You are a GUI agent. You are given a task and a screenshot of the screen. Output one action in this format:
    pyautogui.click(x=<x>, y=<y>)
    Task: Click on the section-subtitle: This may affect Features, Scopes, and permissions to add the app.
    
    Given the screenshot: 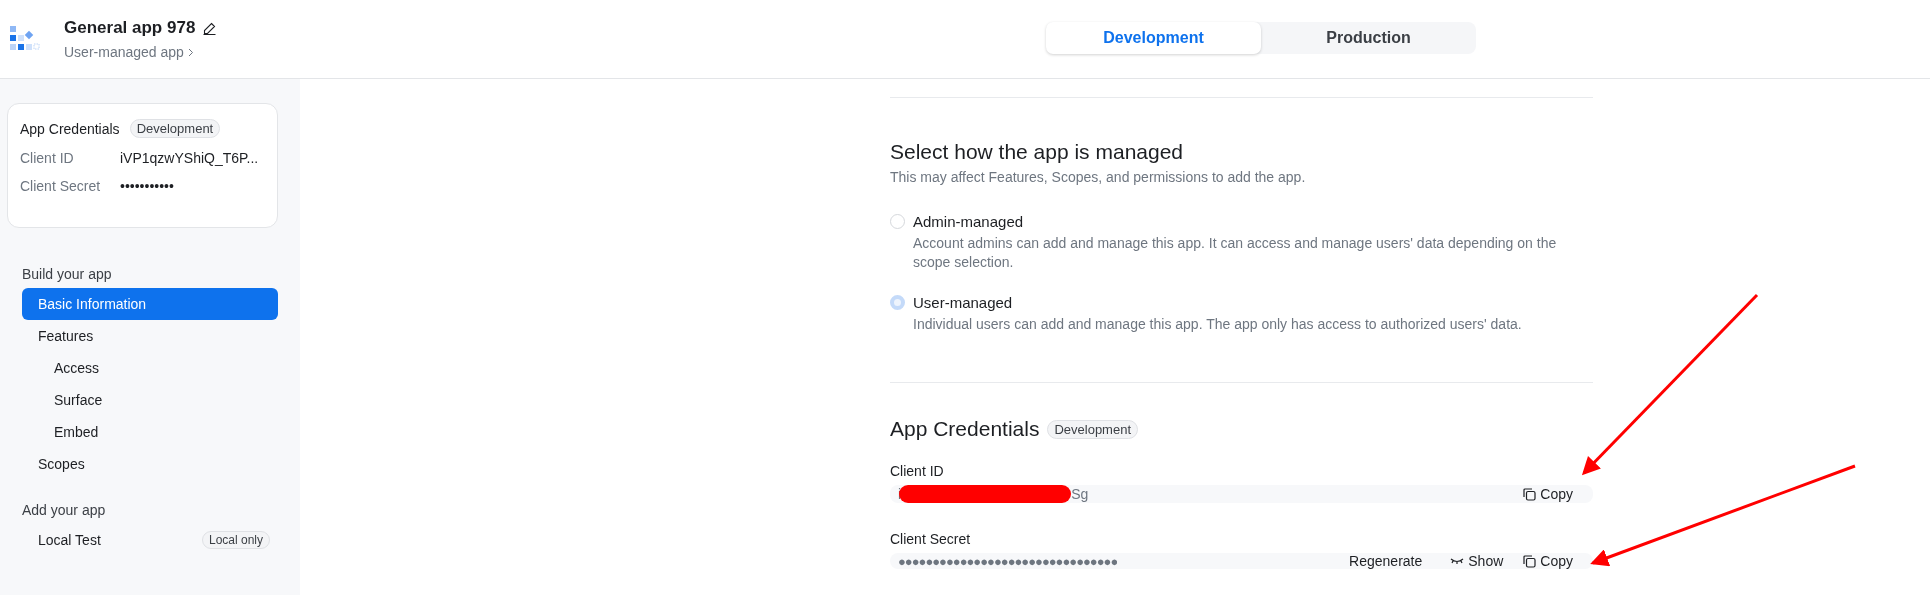 What is the action you would take?
    pyautogui.click(x=1098, y=177)
    